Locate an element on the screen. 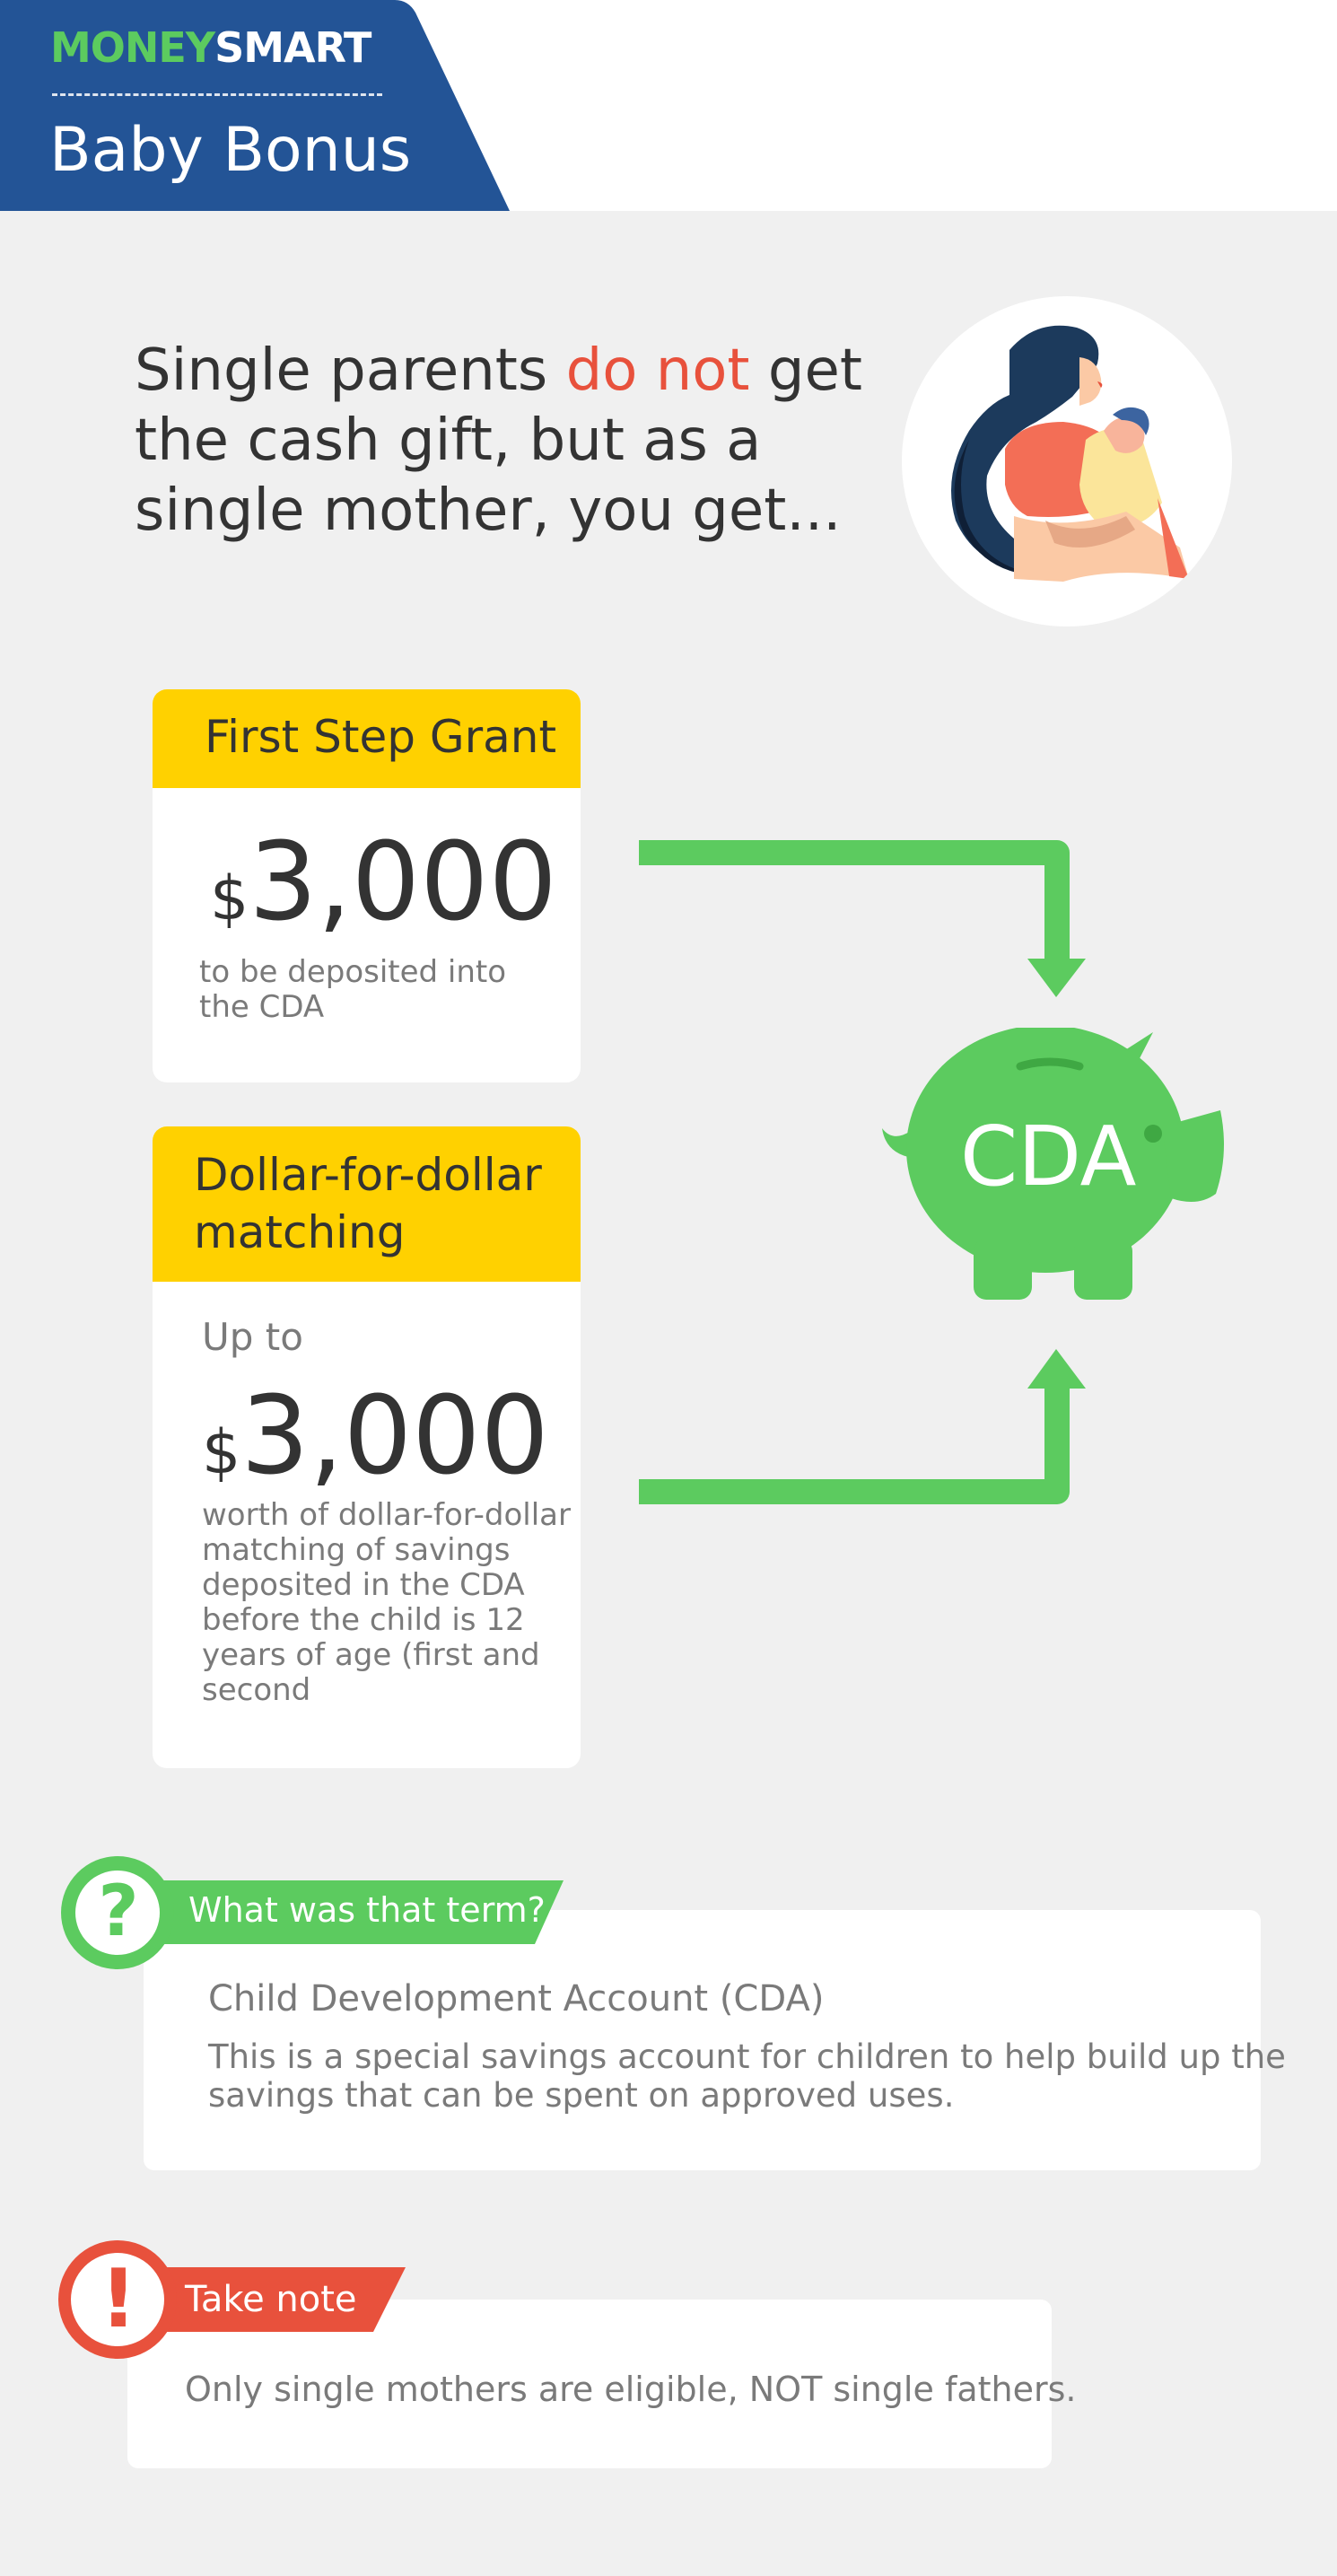 This screenshot has height=2576, width=1337. arrow-down-icon is located at coordinates (854, 900).